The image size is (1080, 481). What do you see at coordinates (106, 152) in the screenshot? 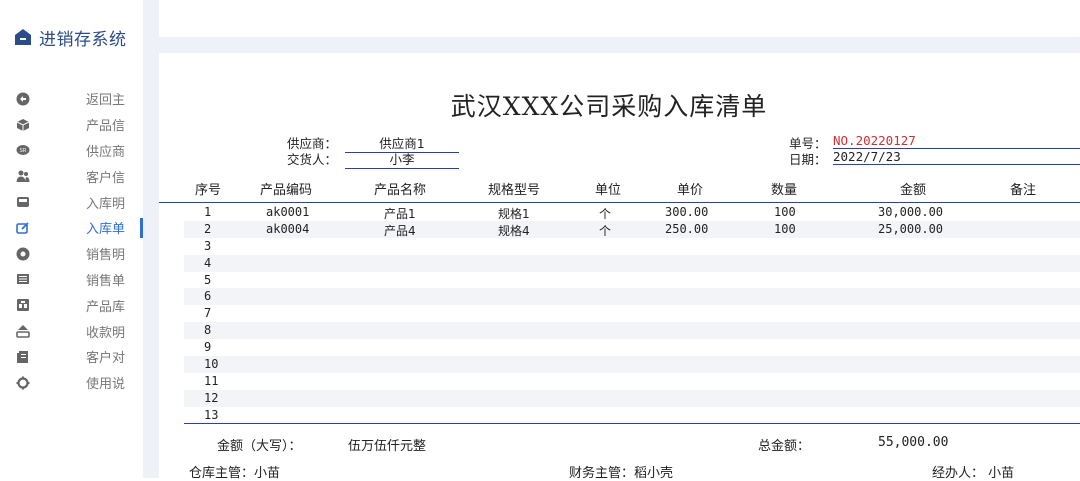
I see `sidebar-item-label: 供应商` at bounding box center [106, 152].